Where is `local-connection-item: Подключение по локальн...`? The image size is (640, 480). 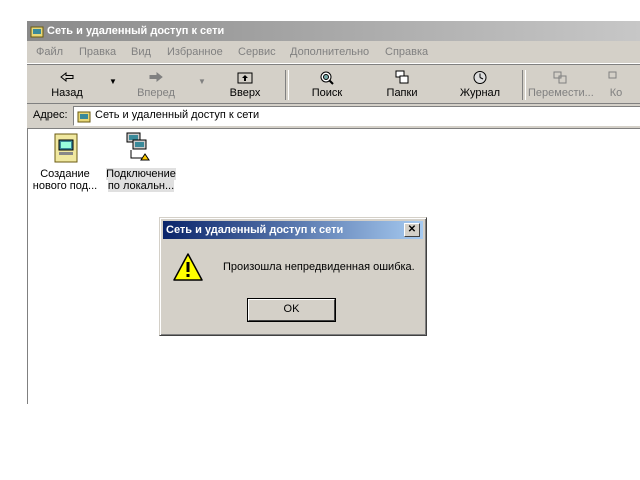 local-connection-item: Подключение по локальн... is located at coordinates (141, 162).